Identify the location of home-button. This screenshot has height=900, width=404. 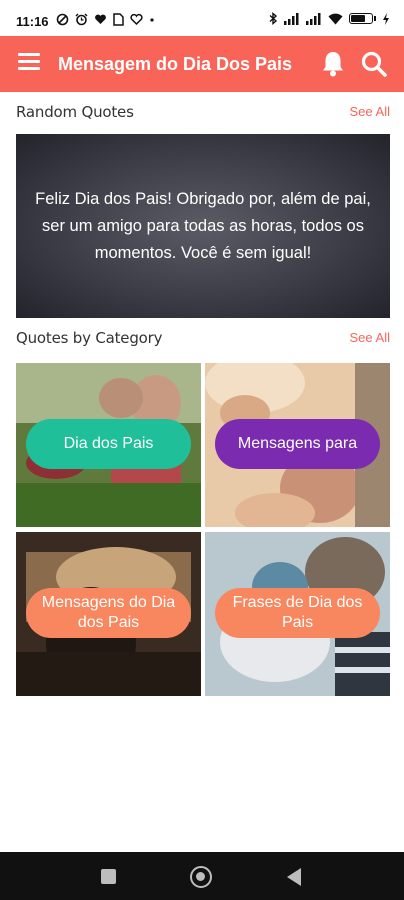
(201, 877).